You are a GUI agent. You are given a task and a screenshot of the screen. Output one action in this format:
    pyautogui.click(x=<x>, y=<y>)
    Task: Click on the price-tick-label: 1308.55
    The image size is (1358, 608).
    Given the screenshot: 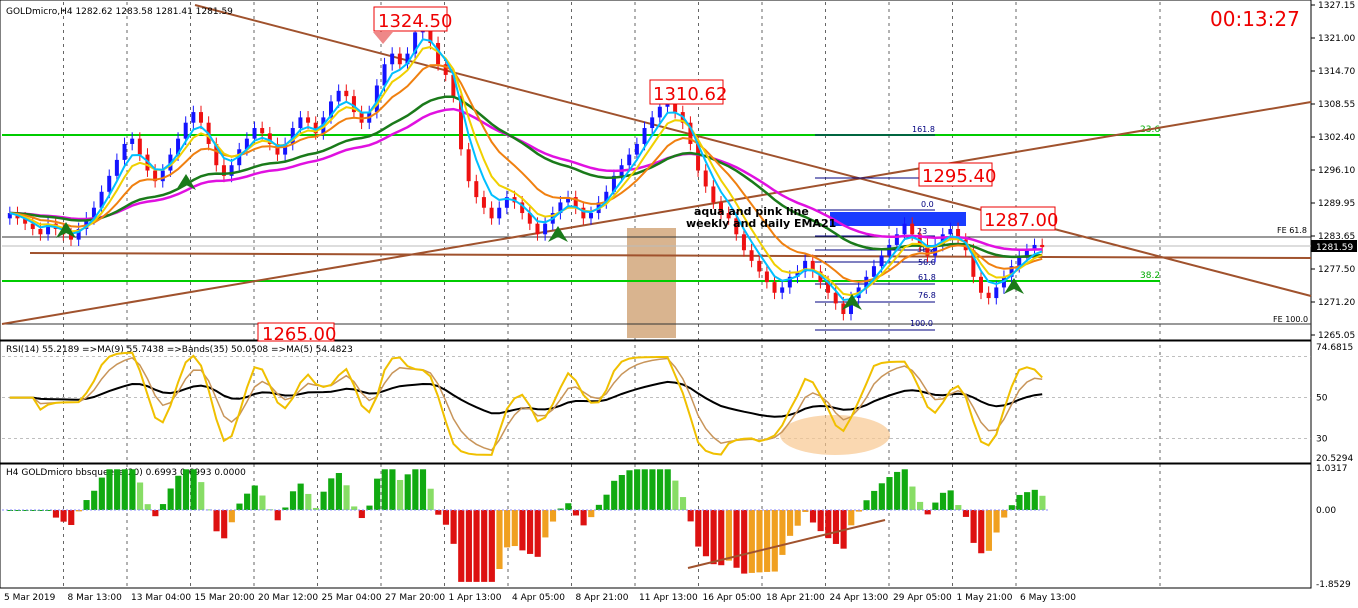 What is the action you would take?
    pyautogui.click(x=1336, y=105)
    